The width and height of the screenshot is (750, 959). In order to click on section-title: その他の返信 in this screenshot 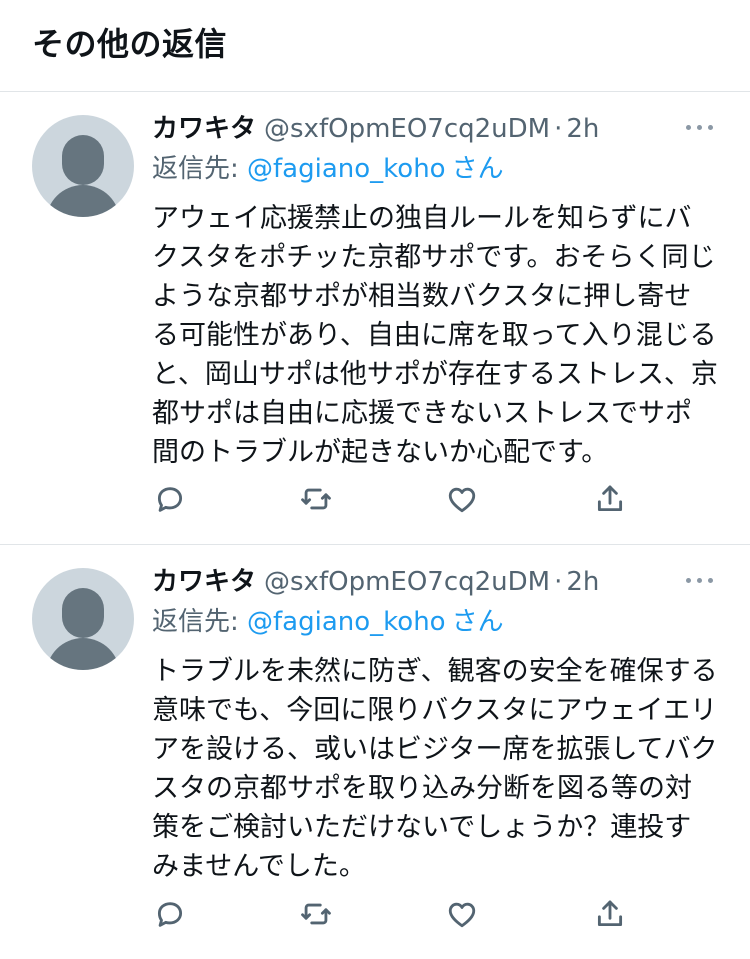, I will do `click(130, 44)`.